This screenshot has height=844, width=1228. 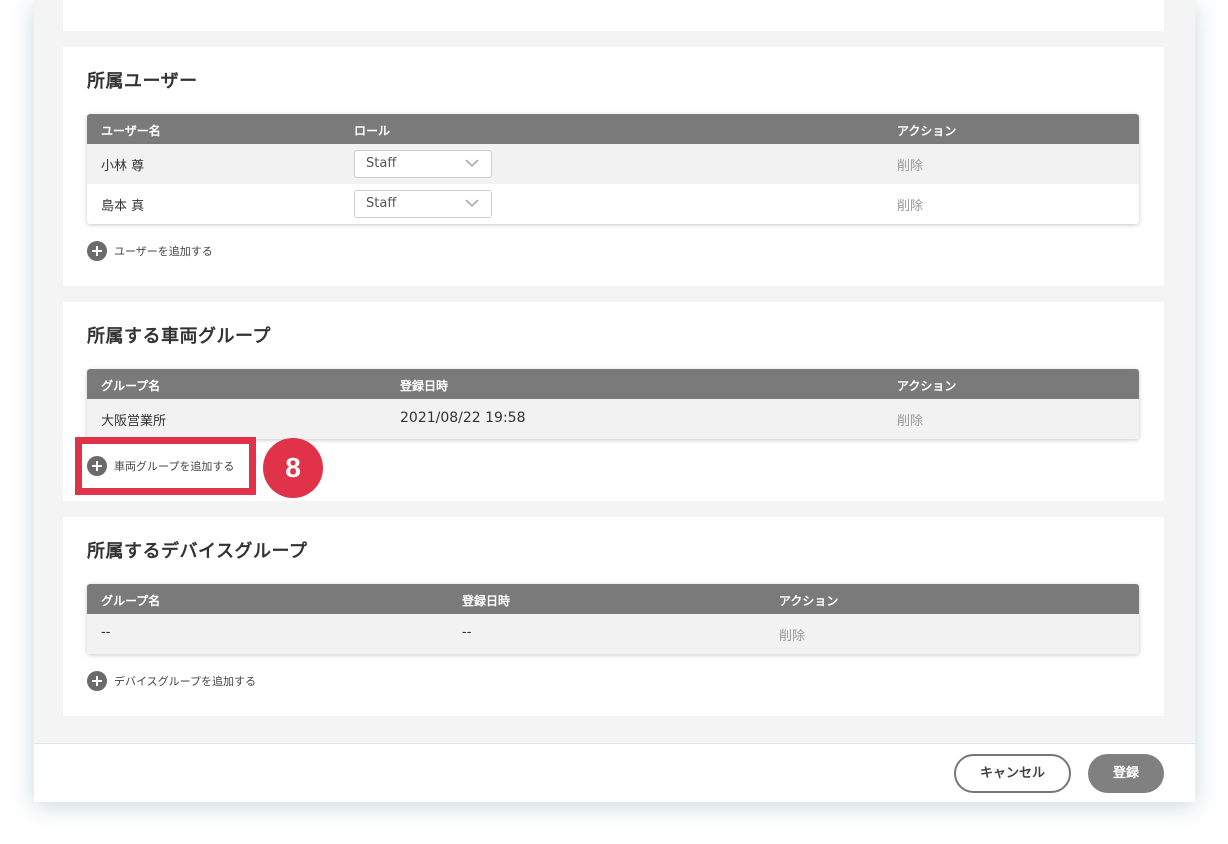 What do you see at coordinates (131, 131) in the screenshot?
I see `column-header-user-name: ユーザー名` at bounding box center [131, 131].